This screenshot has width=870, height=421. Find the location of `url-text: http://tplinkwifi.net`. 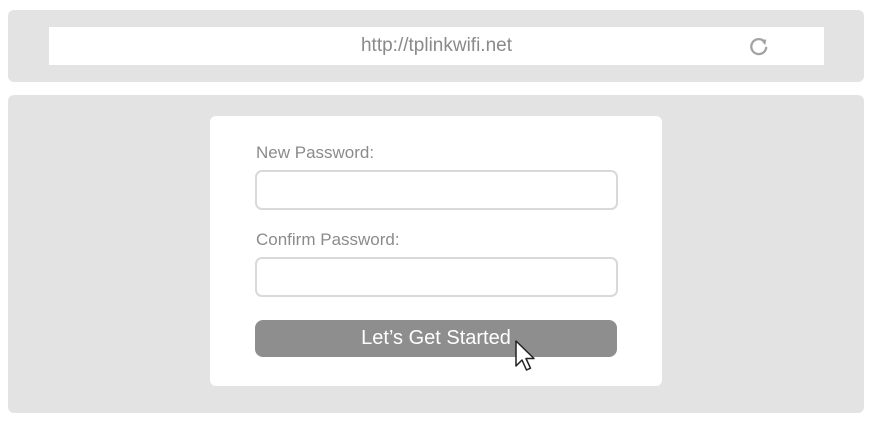

url-text: http://tplinkwifi.net is located at coordinates (436, 45).